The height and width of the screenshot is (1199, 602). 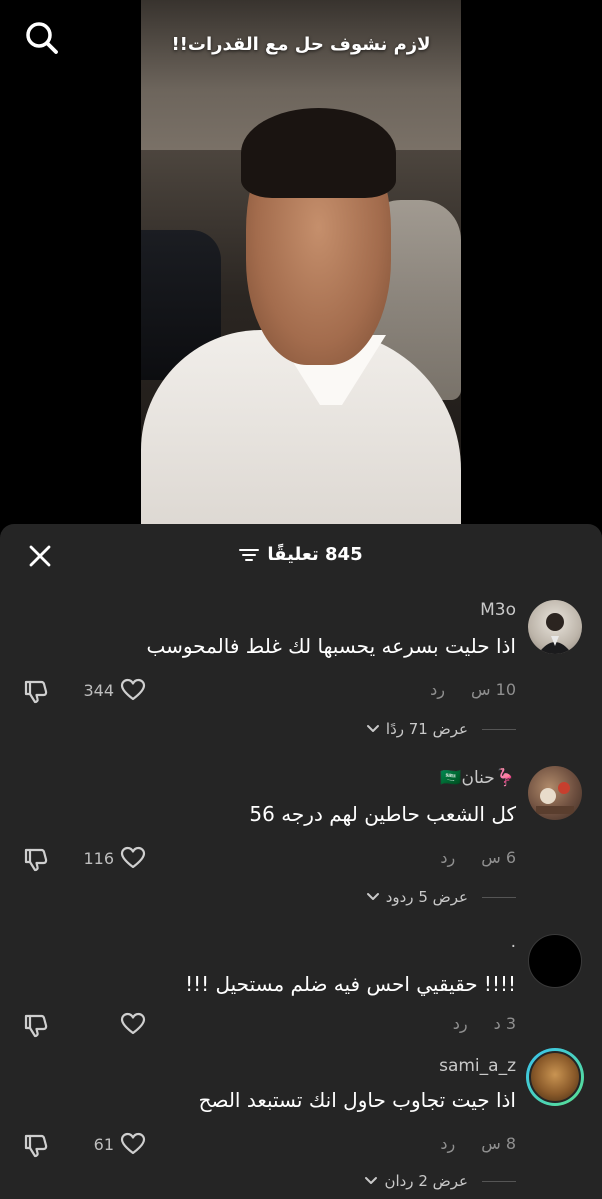 What do you see at coordinates (318, 153) in the screenshot?
I see `video-person-hair` at bounding box center [318, 153].